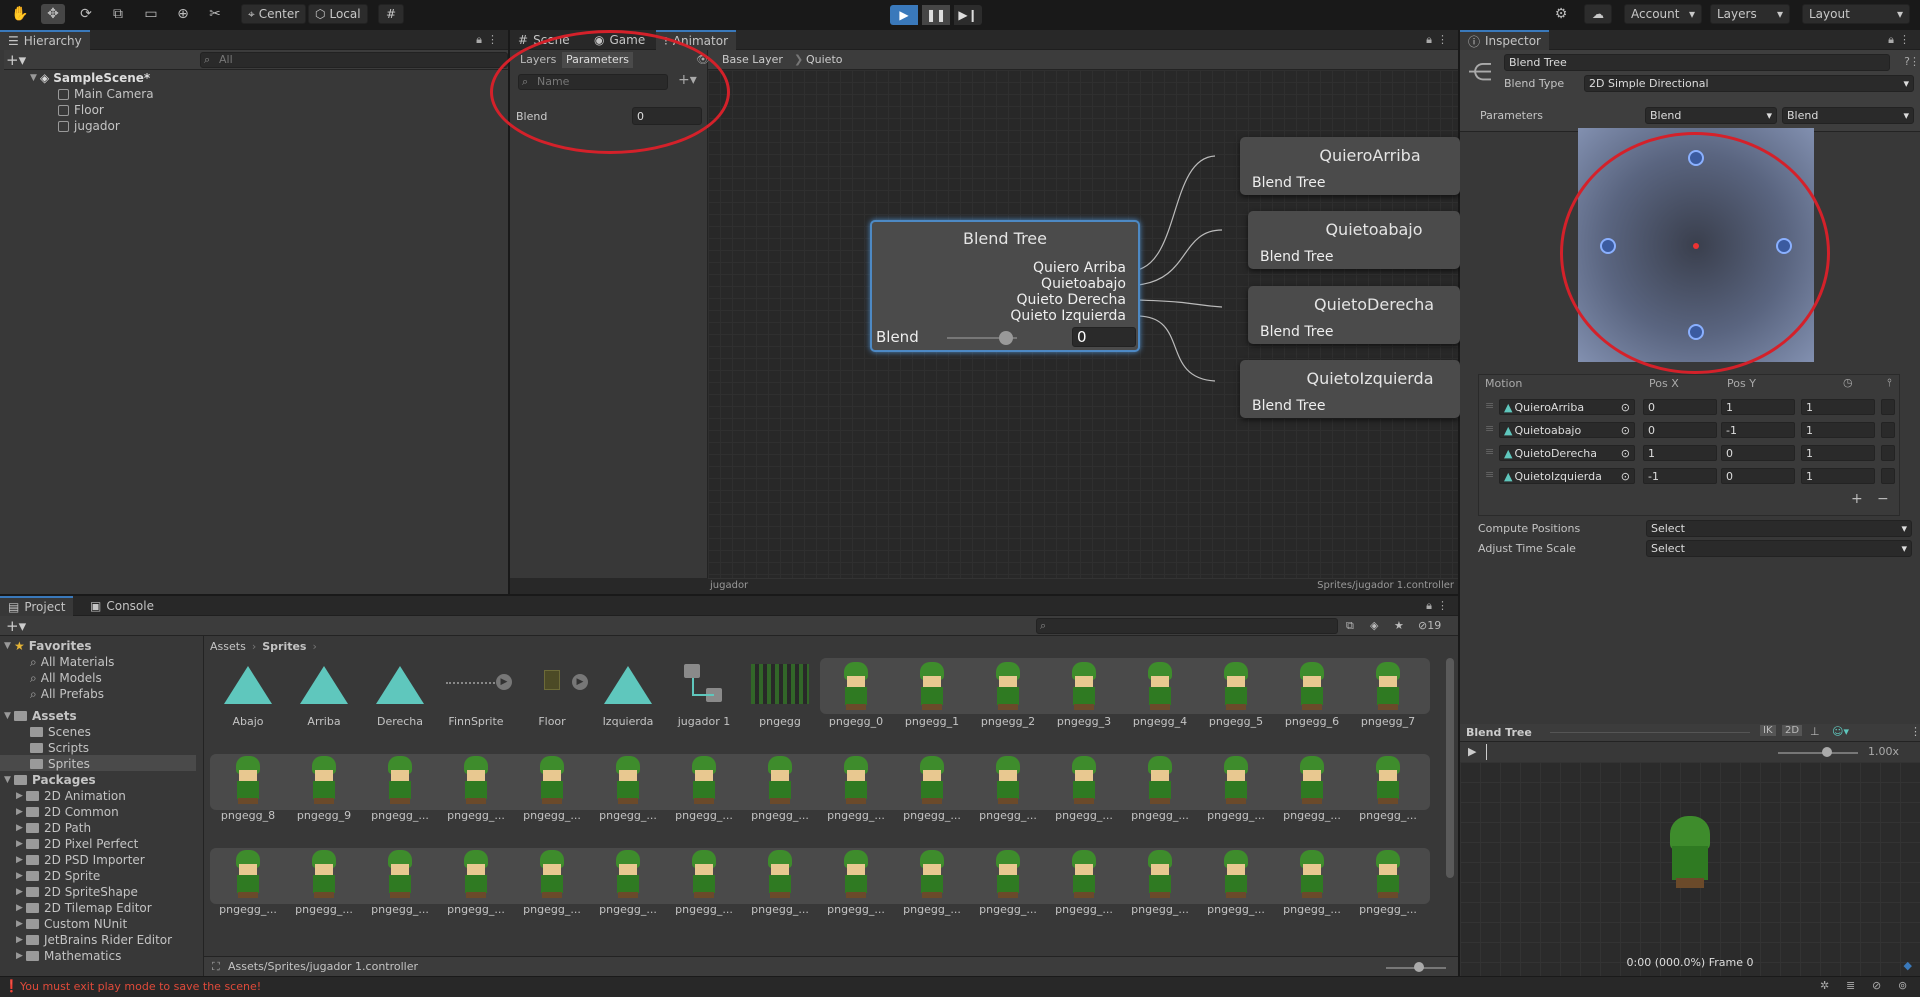 The width and height of the screenshot is (1920, 997). I want to click on favorite-item: ⌕ All Materials, so click(72, 662).